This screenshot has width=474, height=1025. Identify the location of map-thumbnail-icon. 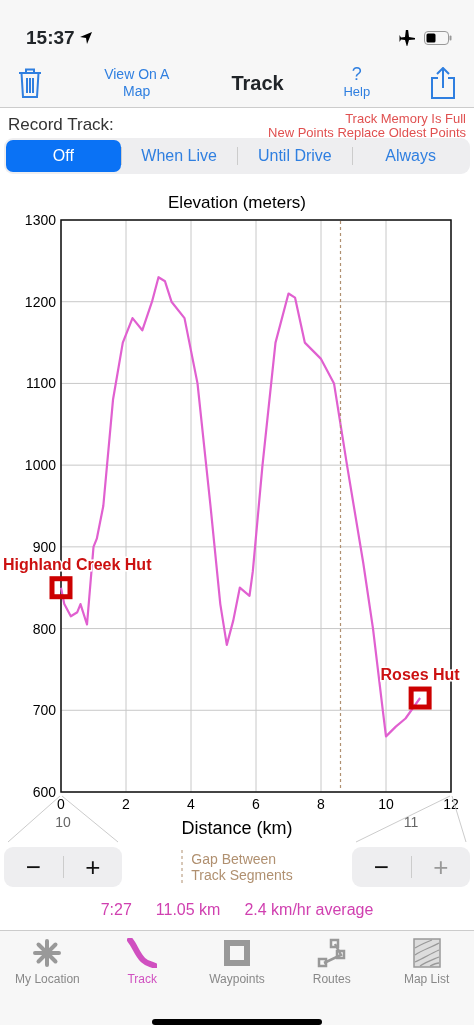
(426, 953).